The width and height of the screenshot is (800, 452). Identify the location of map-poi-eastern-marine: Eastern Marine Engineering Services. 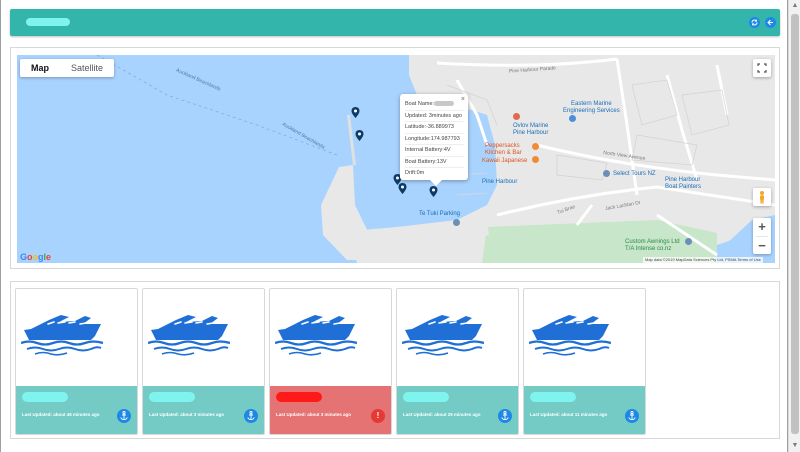
(591, 108).